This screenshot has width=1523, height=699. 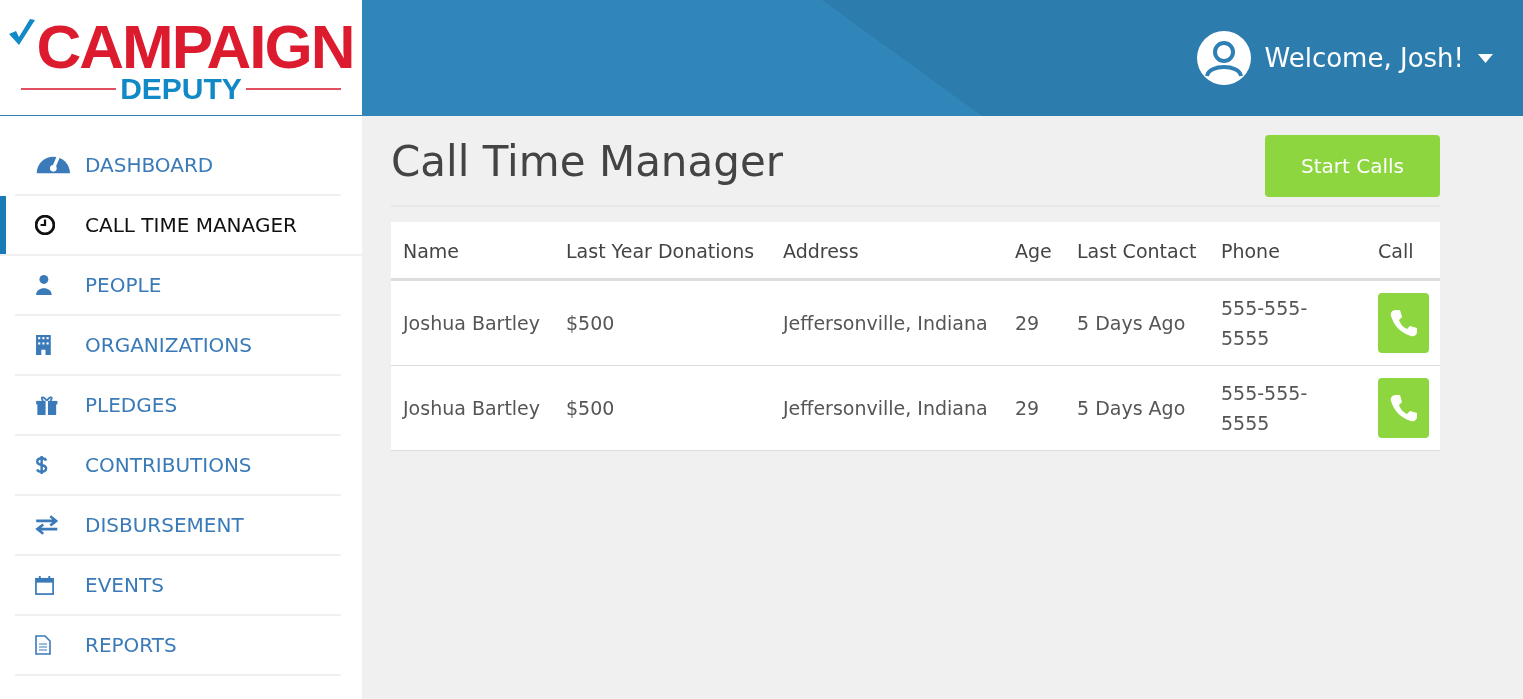 I want to click on sidebar-item: PEOPLE, so click(x=178, y=286).